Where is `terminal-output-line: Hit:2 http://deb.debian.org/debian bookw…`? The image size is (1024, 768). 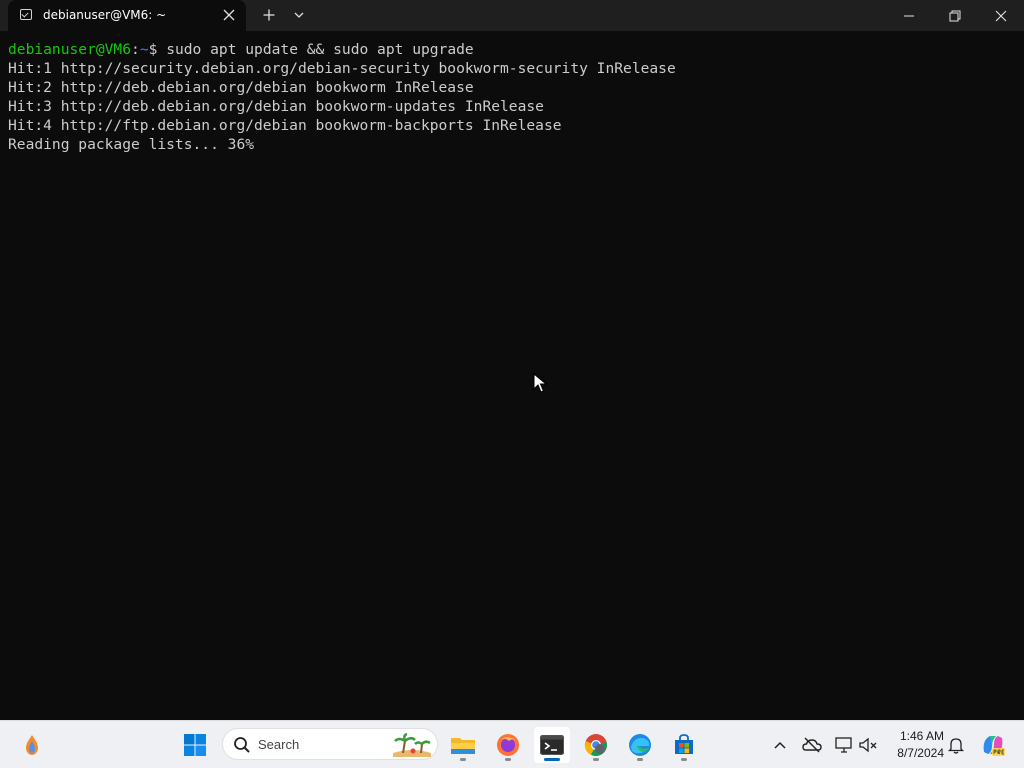
terminal-output-line: Hit:2 http://deb.debian.org/debian bookw… is located at coordinates (241, 87).